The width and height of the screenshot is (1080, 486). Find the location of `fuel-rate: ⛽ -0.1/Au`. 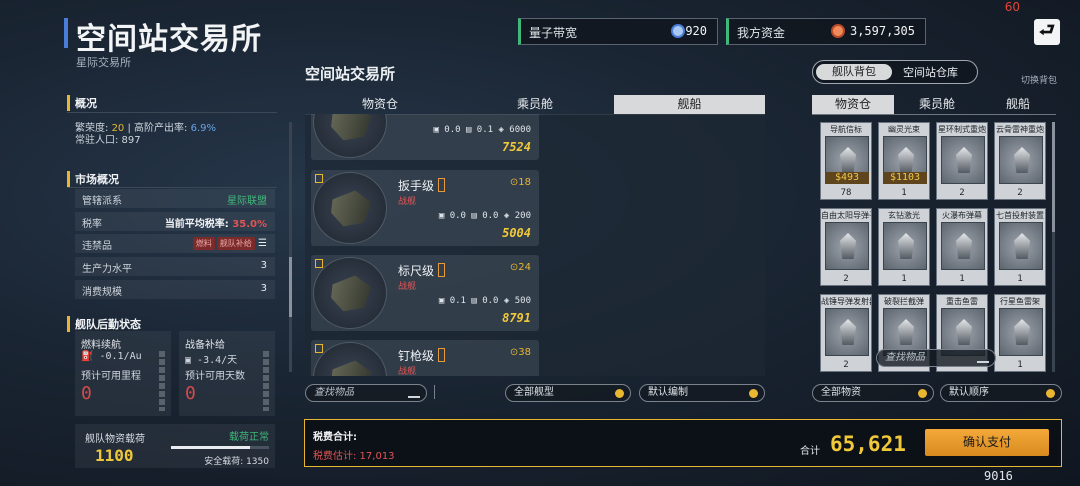

fuel-rate: ⛽ -0.1/Au is located at coordinates (111, 356).